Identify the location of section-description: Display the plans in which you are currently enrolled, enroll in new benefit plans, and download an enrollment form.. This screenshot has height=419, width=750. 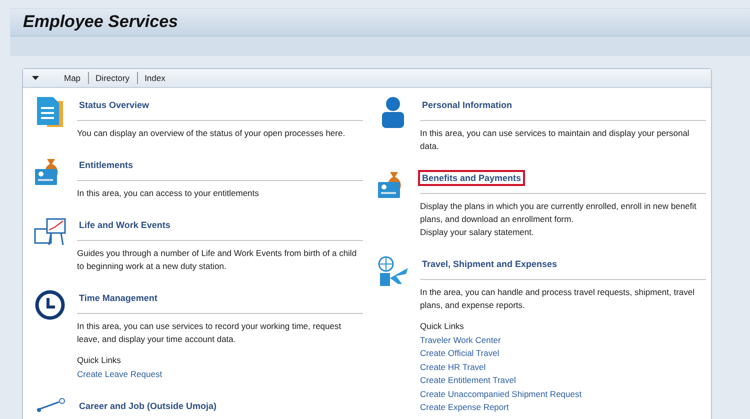
(559, 213).